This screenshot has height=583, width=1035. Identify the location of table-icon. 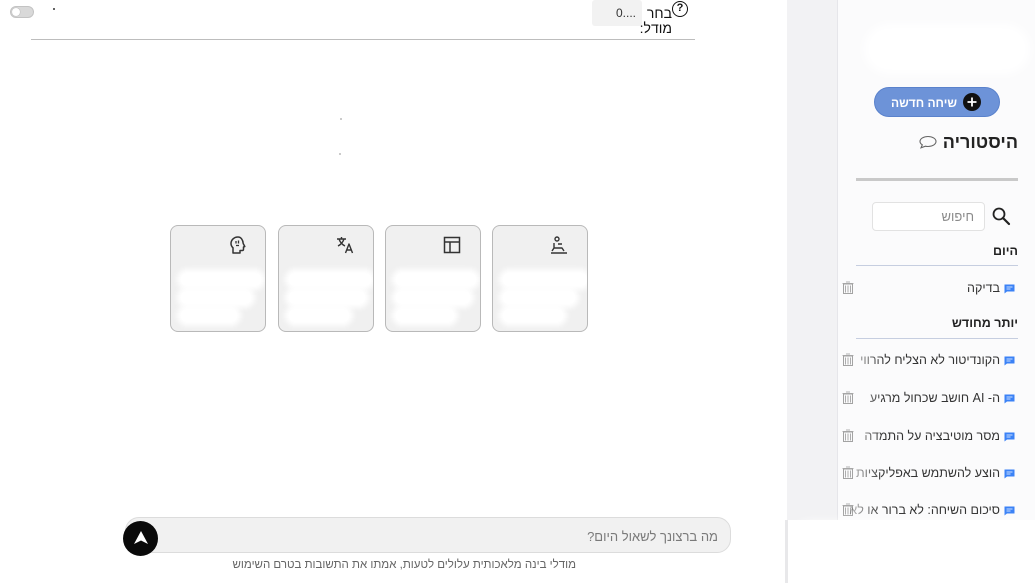
(452, 245).